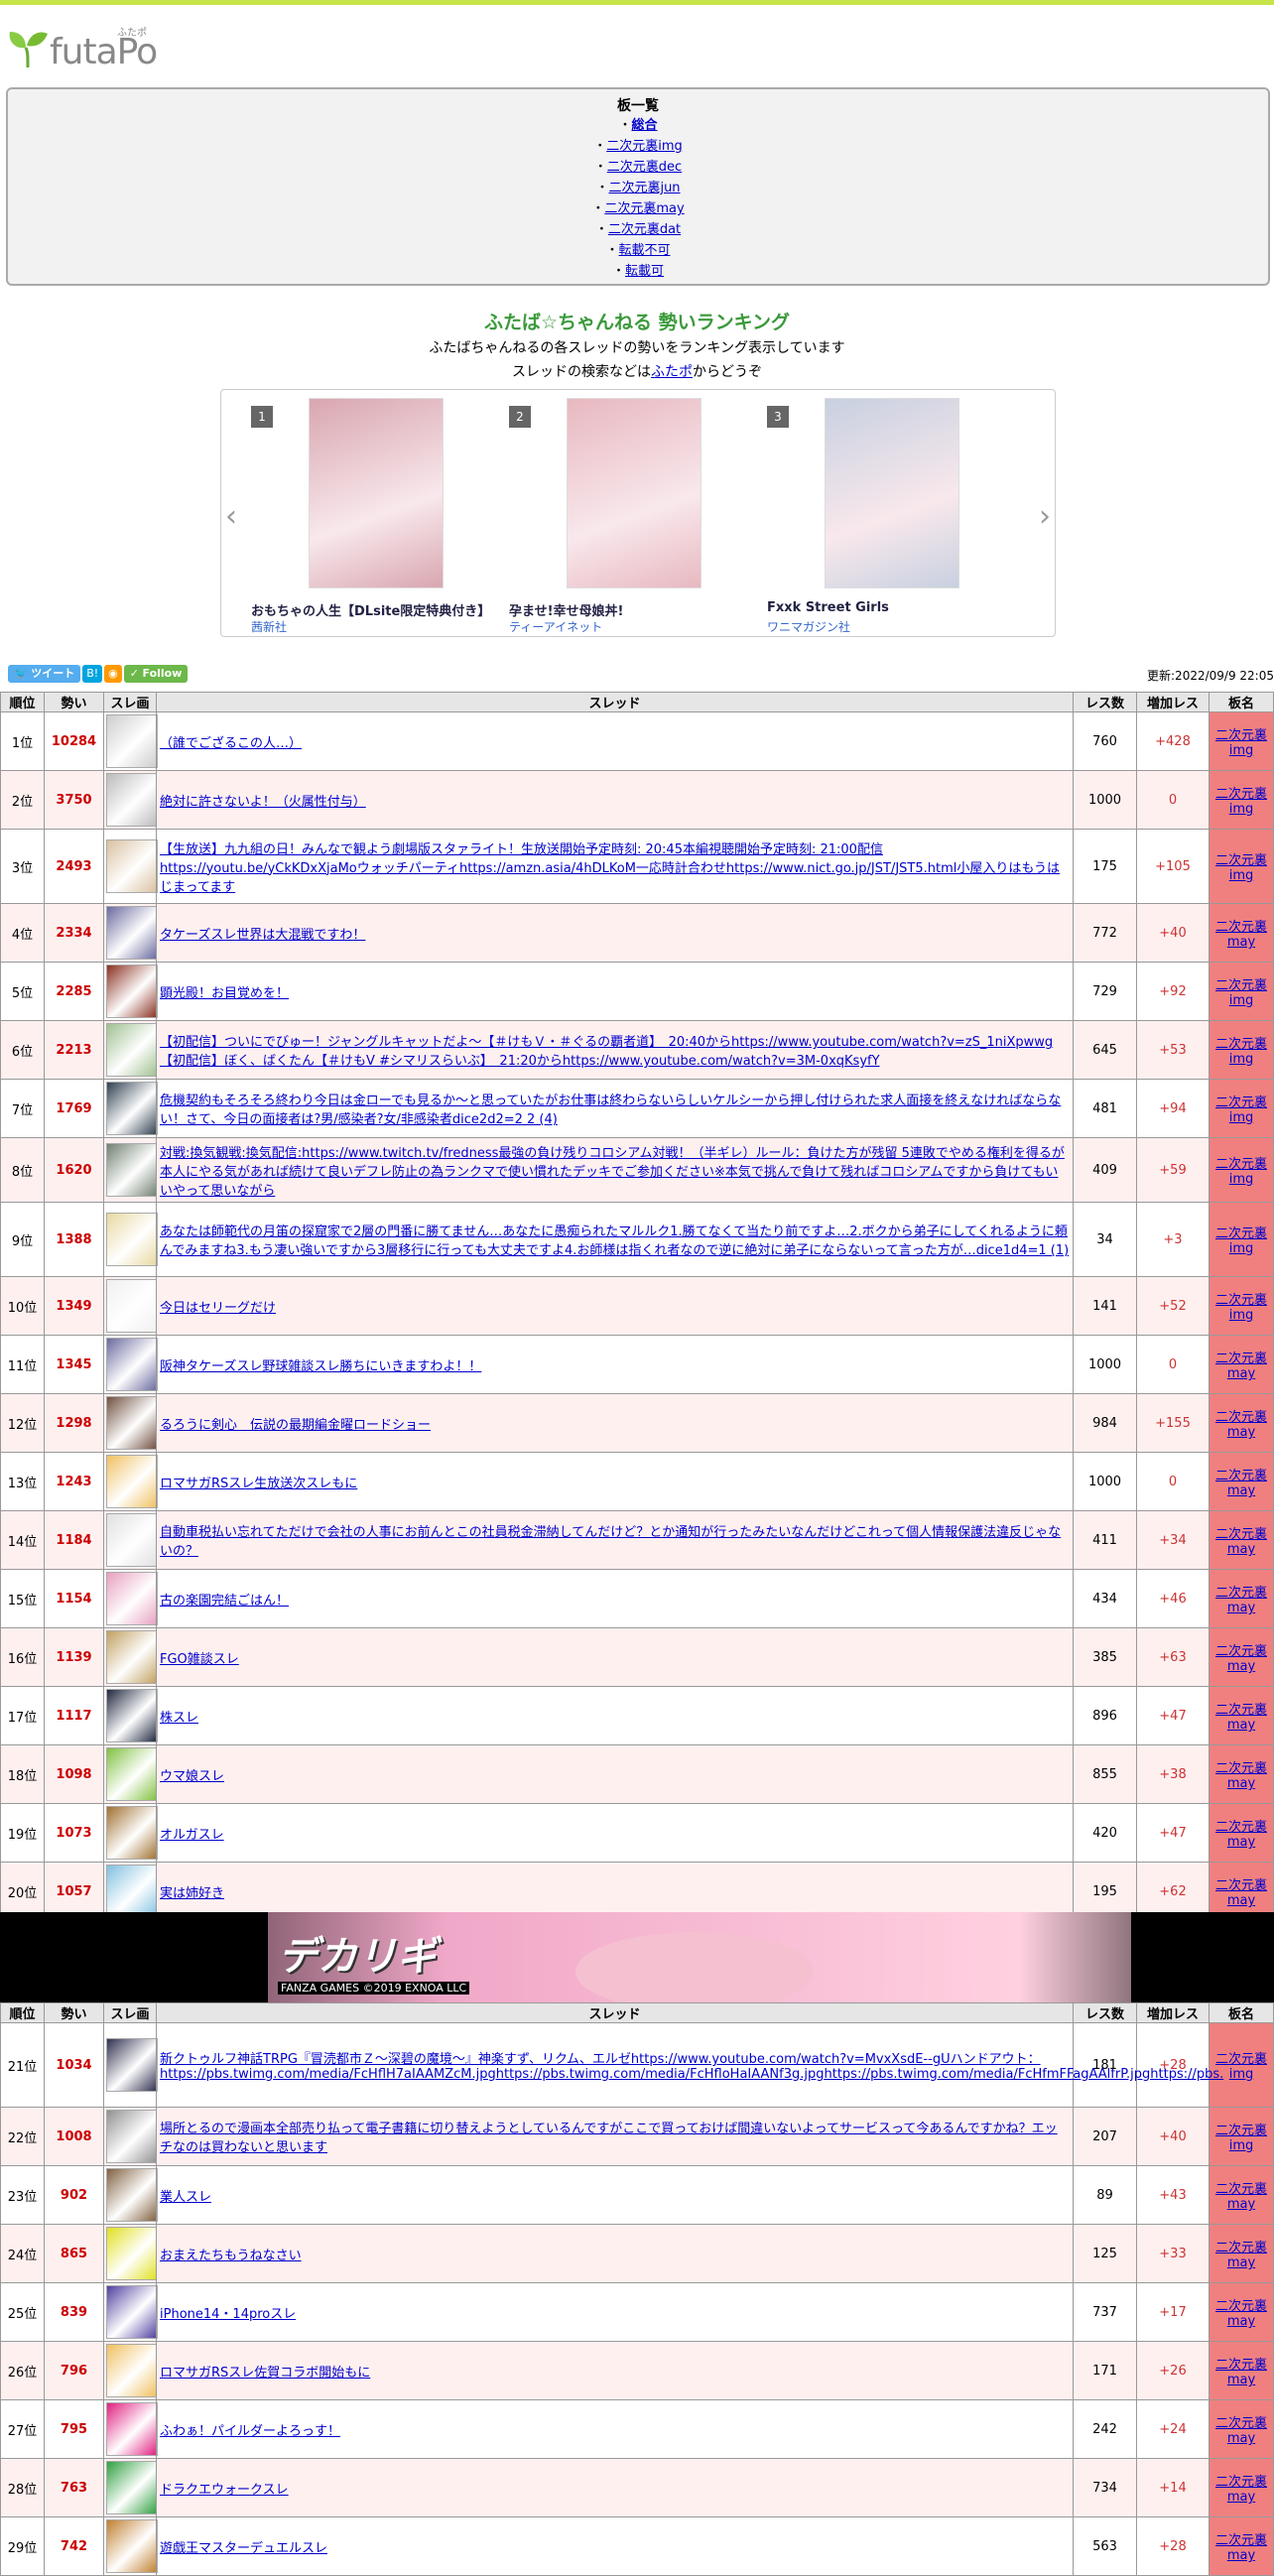 The width and height of the screenshot is (1274, 2576). I want to click on thread-link: ロマサガRSスレ佐賀コラボ開始もに, so click(265, 2374).